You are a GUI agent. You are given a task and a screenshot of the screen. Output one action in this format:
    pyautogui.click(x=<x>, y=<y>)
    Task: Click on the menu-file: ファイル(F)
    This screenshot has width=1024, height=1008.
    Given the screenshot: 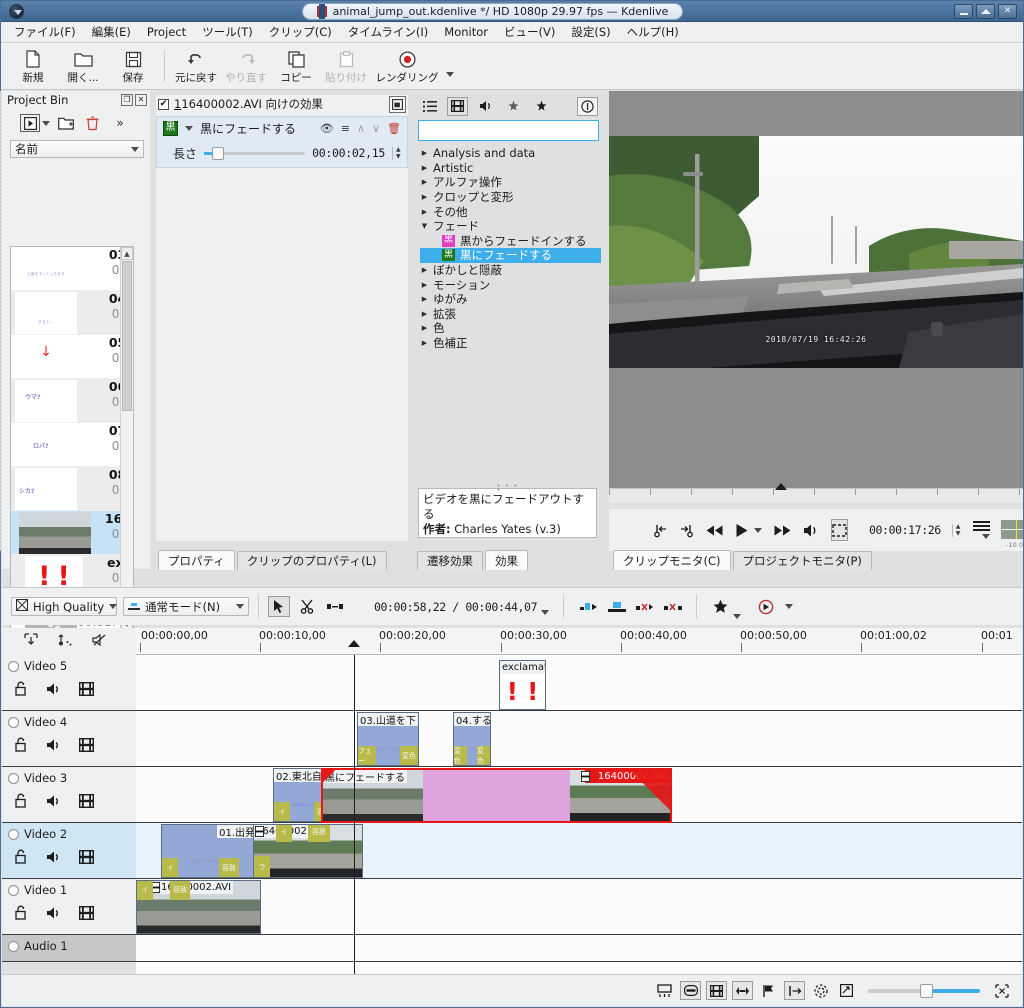 What is the action you would take?
    pyautogui.click(x=45, y=32)
    